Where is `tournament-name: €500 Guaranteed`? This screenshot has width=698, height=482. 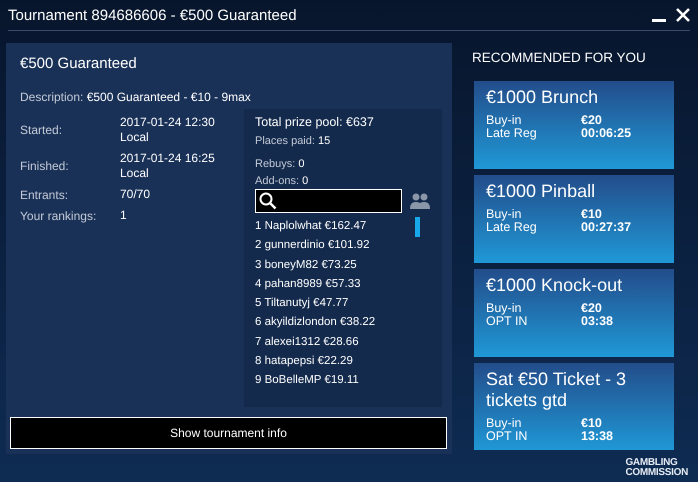
tournament-name: €500 Guaranteed is located at coordinates (79, 63).